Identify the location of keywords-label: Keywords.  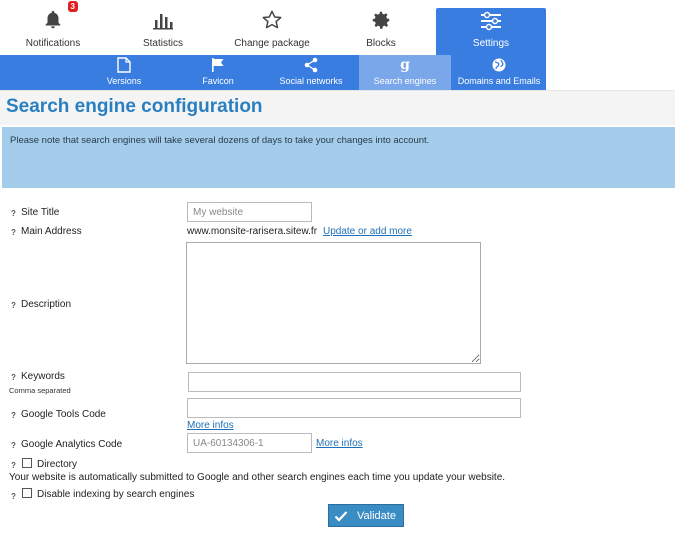
(43, 376).